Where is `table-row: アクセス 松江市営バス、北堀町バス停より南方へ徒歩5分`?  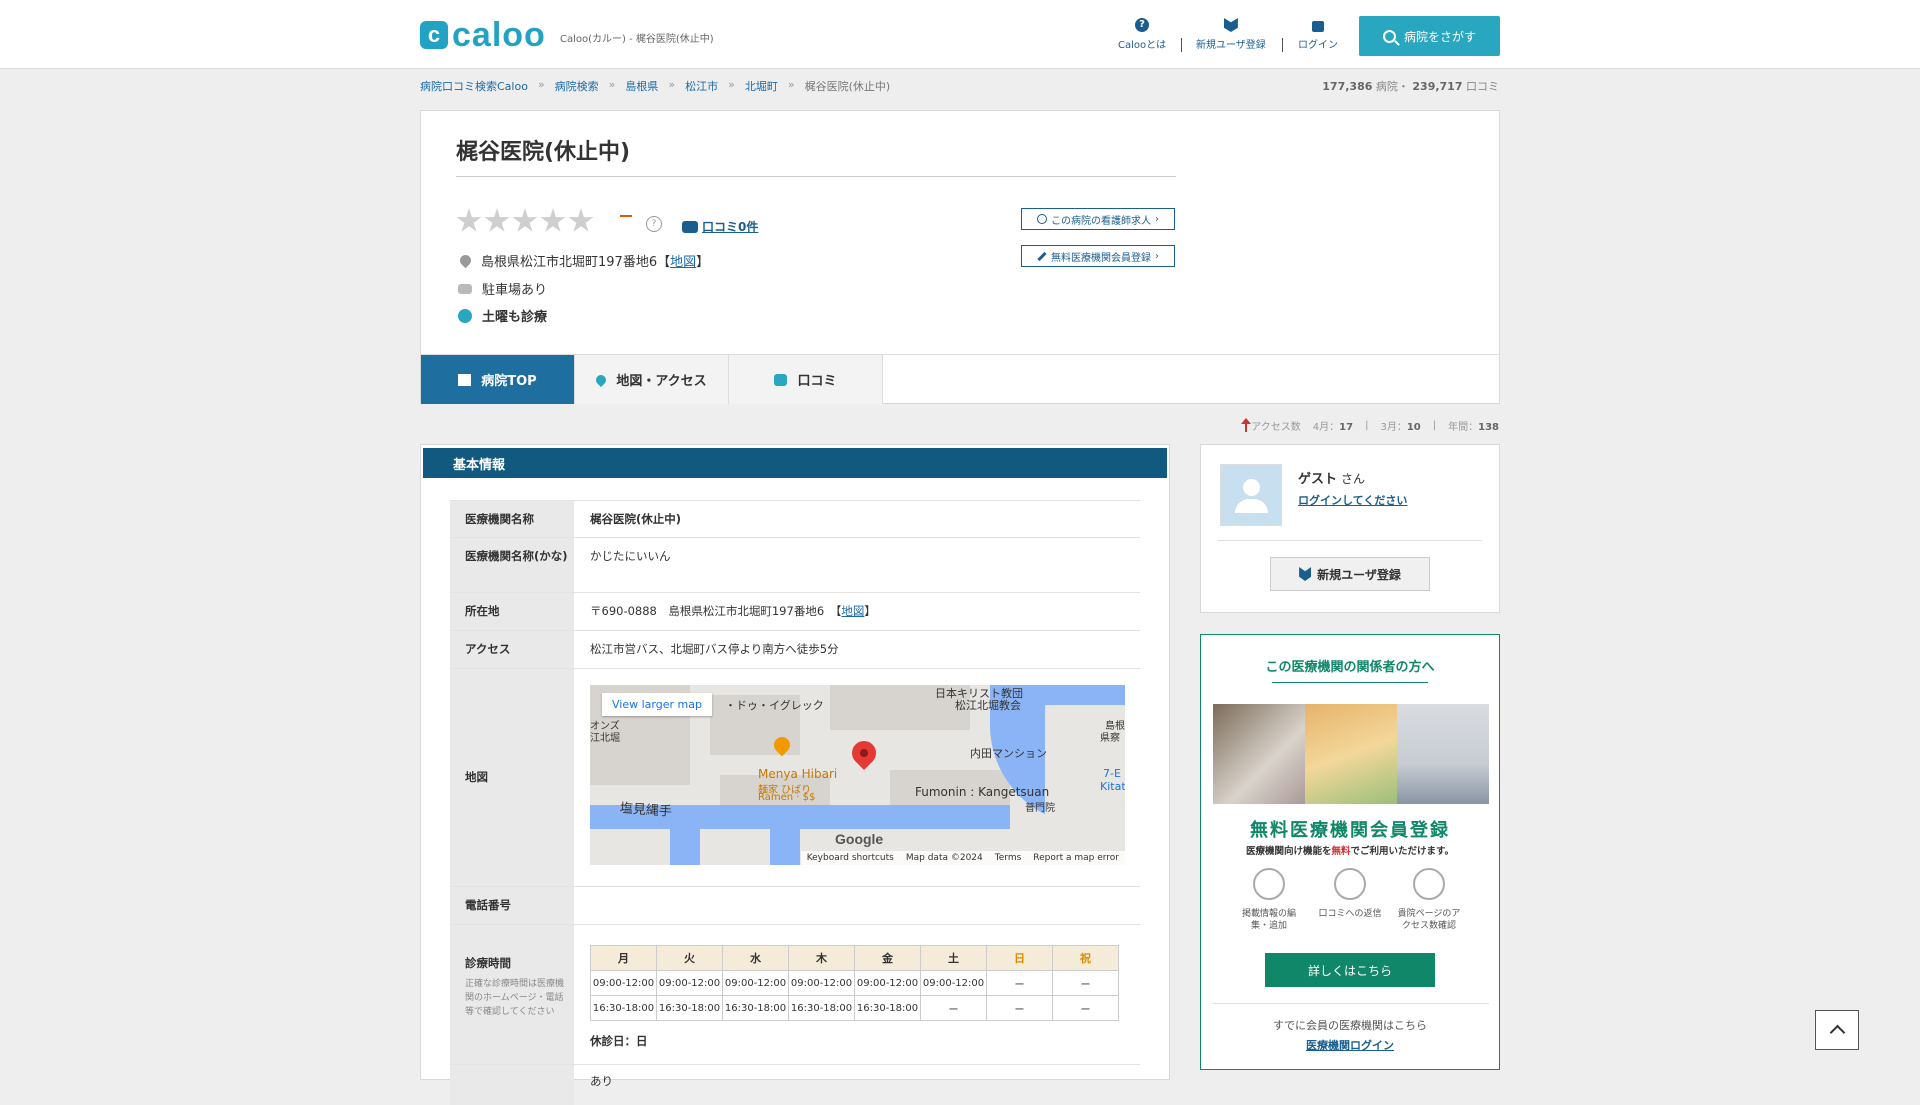 table-row: アクセス 松江市営バス、北堀町バス停より南方へ徒歩5分 is located at coordinates (795, 649).